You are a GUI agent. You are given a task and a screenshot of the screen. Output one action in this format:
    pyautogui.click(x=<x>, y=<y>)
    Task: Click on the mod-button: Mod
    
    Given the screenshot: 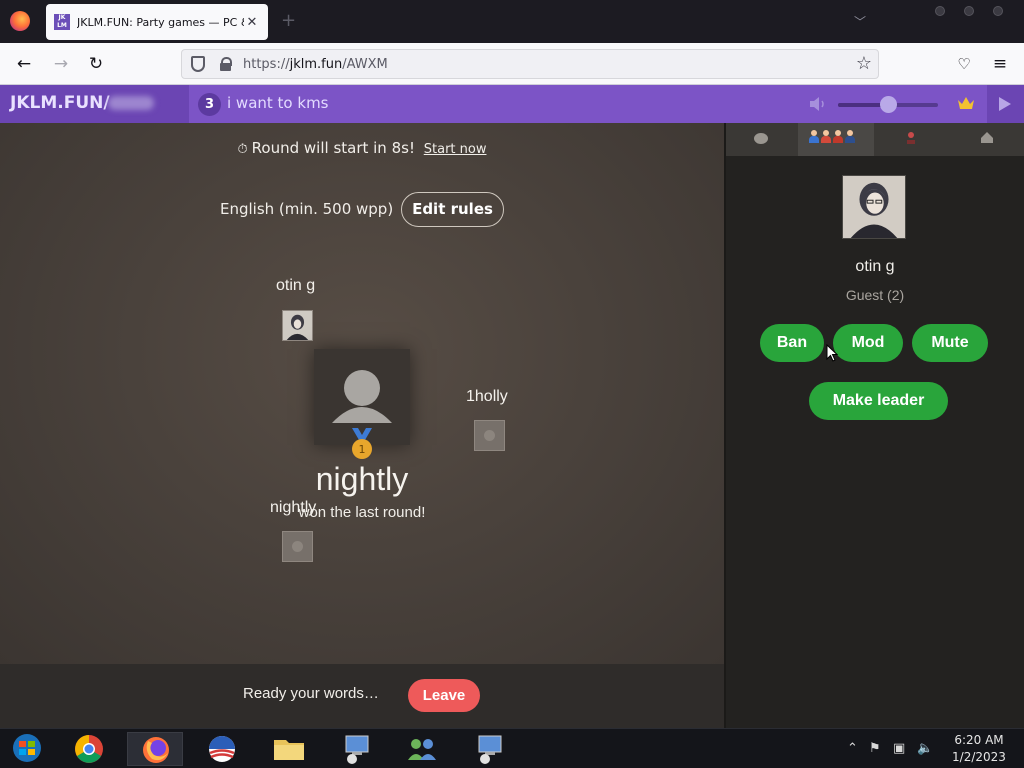 What is the action you would take?
    pyautogui.click(x=868, y=343)
    